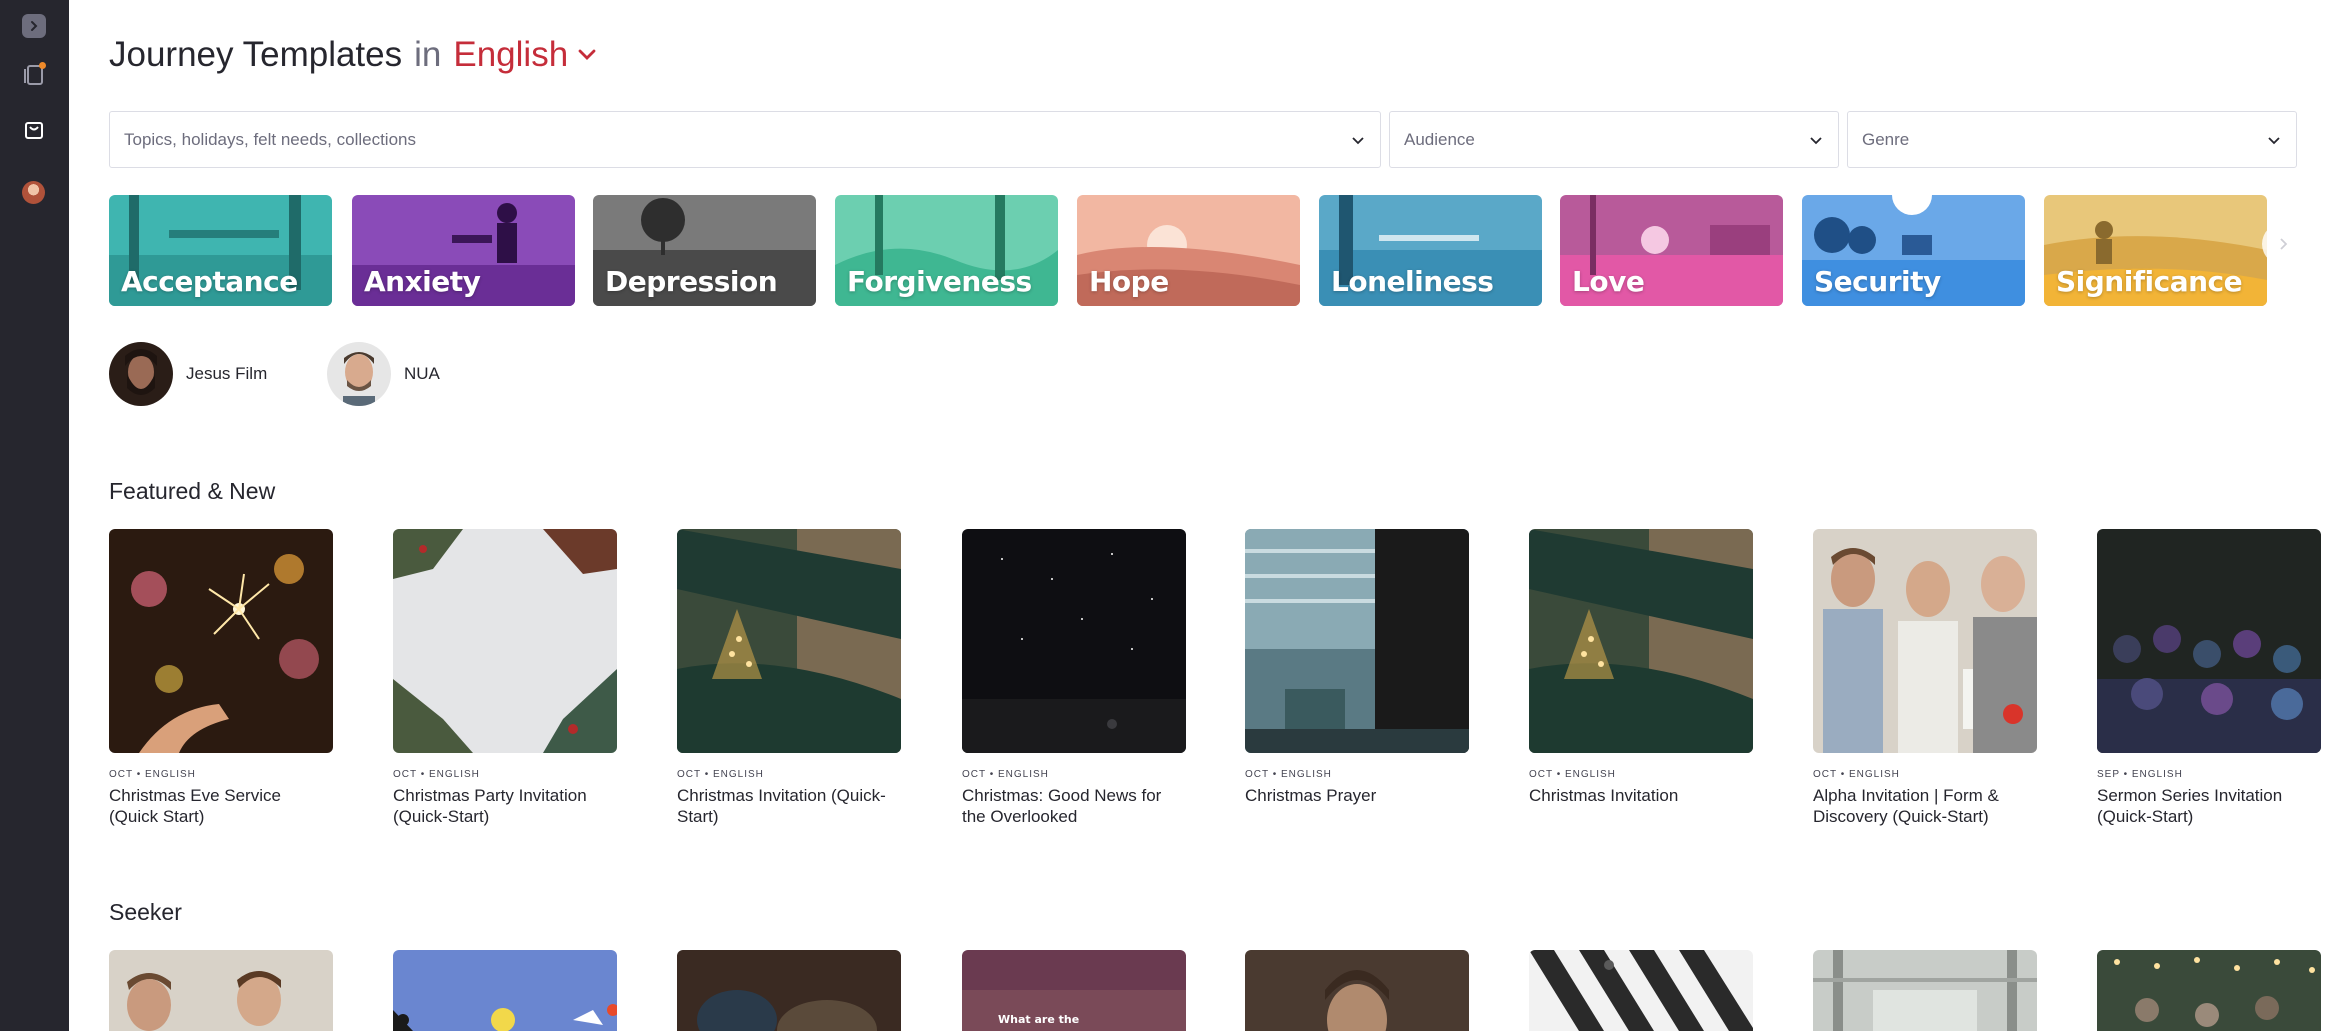 Image resolution: width=2337 pixels, height=1031 pixels. I want to click on shopping-bag-icon, so click(34, 130).